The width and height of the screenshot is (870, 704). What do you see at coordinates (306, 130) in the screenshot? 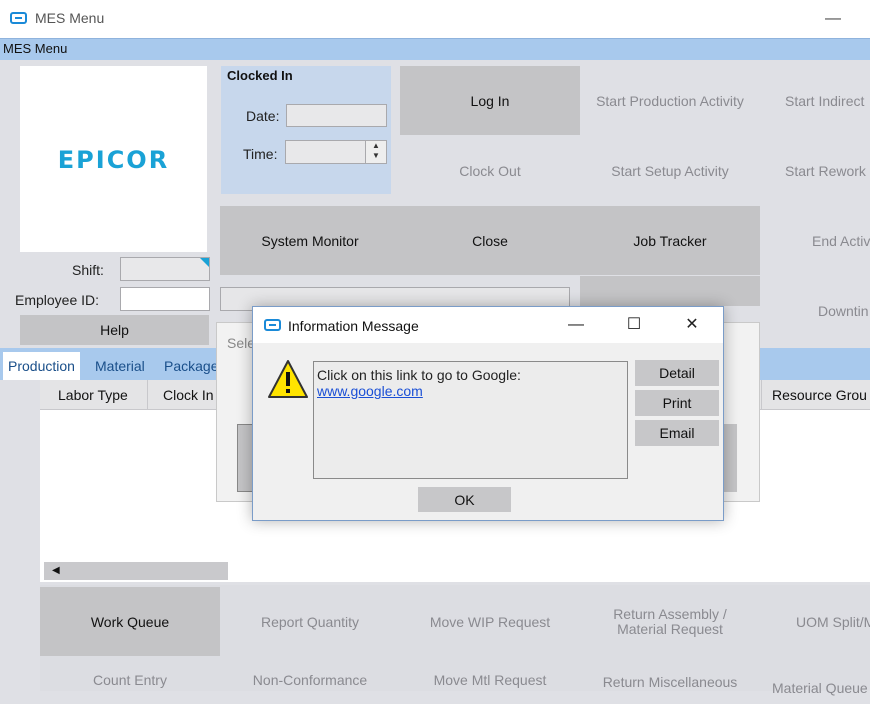
I see `clocked-in-panel` at bounding box center [306, 130].